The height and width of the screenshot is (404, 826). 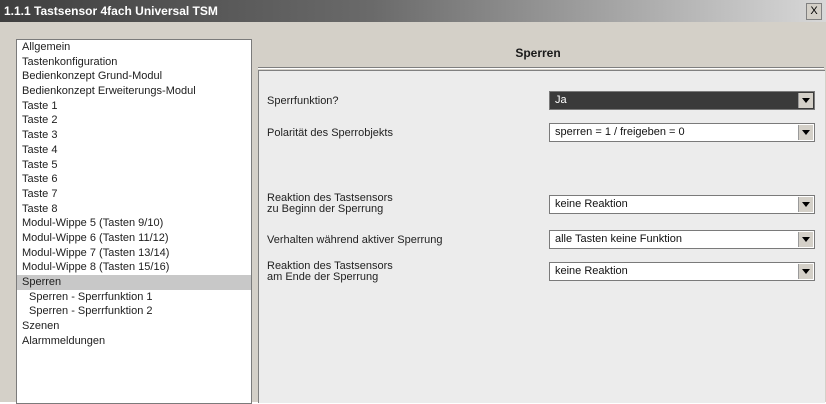 What do you see at coordinates (134, 47) in the screenshot?
I see `nav-item-allgemein: Allgemein` at bounding box center [134, 47].